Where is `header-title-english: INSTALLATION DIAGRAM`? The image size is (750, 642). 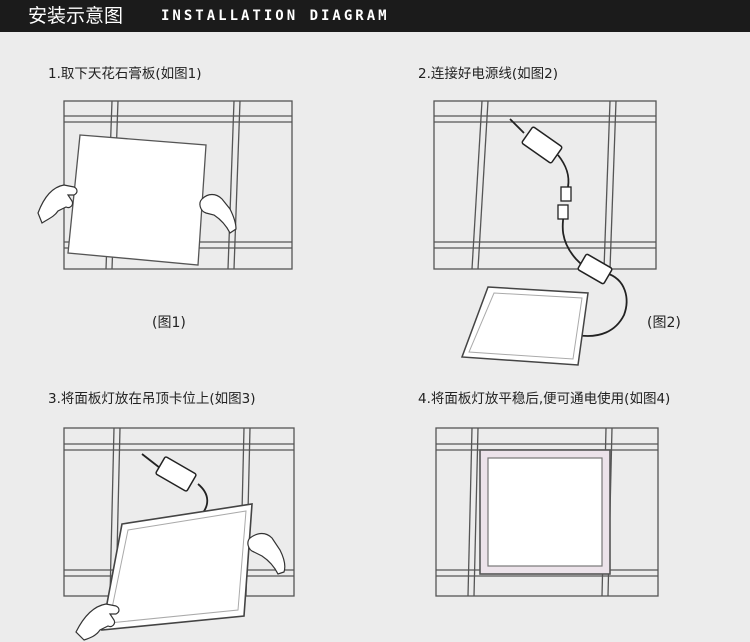
header-title-english: INSTALLATION DIAGRAM is located at coordinates (275, 16).